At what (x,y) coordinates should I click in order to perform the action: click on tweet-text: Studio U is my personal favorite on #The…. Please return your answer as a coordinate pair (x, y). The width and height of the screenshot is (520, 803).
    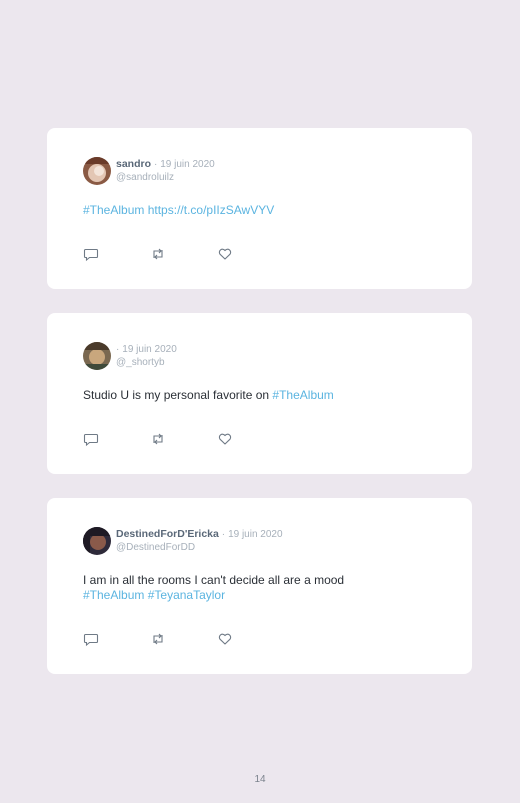
    Looking at the image, I should click on (263, 395).